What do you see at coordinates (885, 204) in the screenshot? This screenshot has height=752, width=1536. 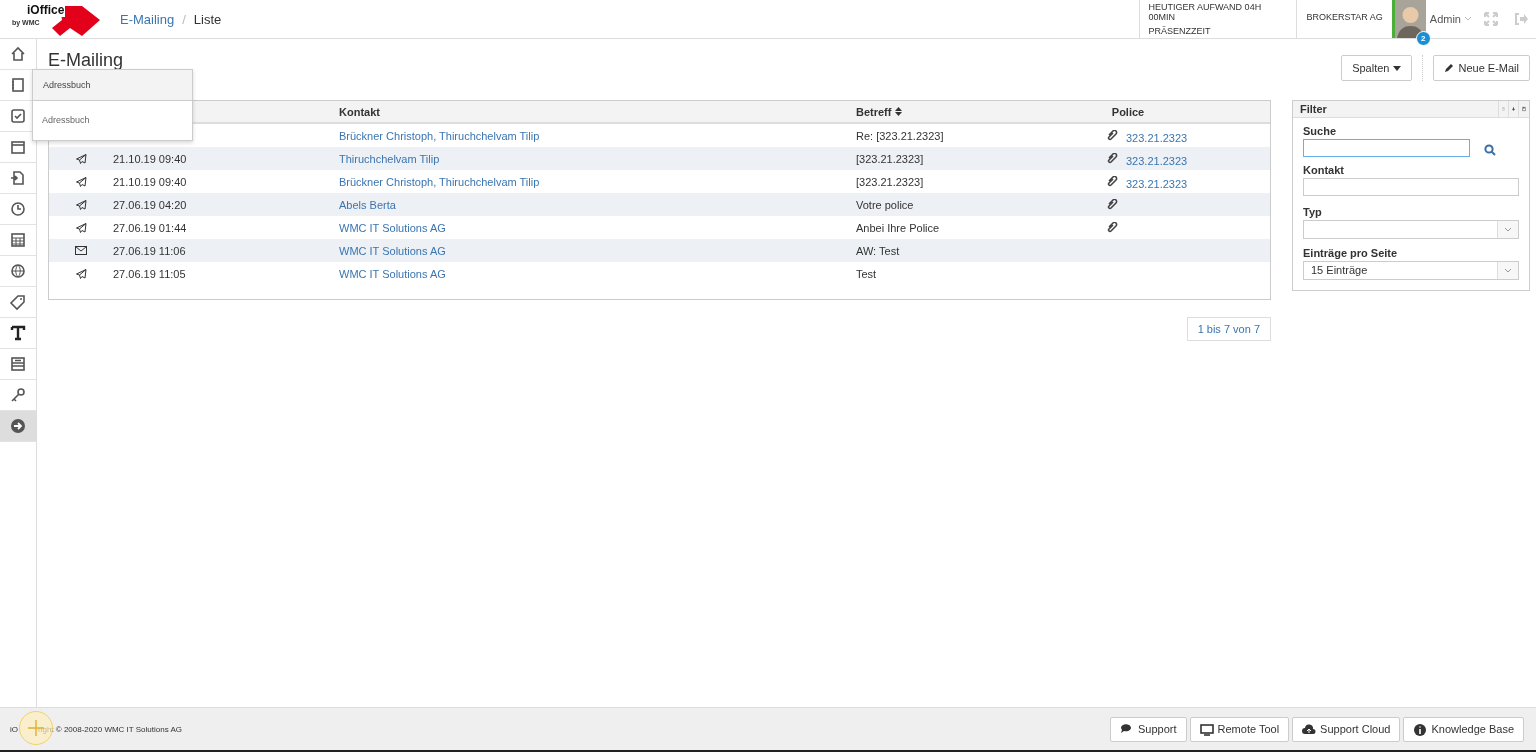 I see `subject-cell: Votre police` at bounding box center [885, 204].